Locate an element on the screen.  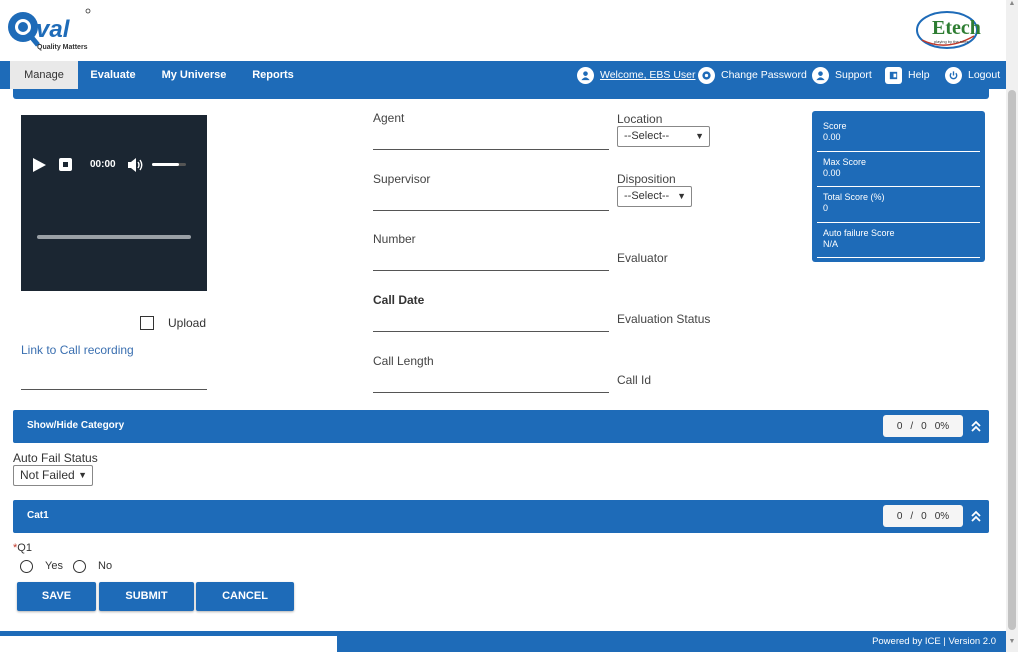
auto-failure-row: Auto failure Score N/A is located at coordinates (898, 240).